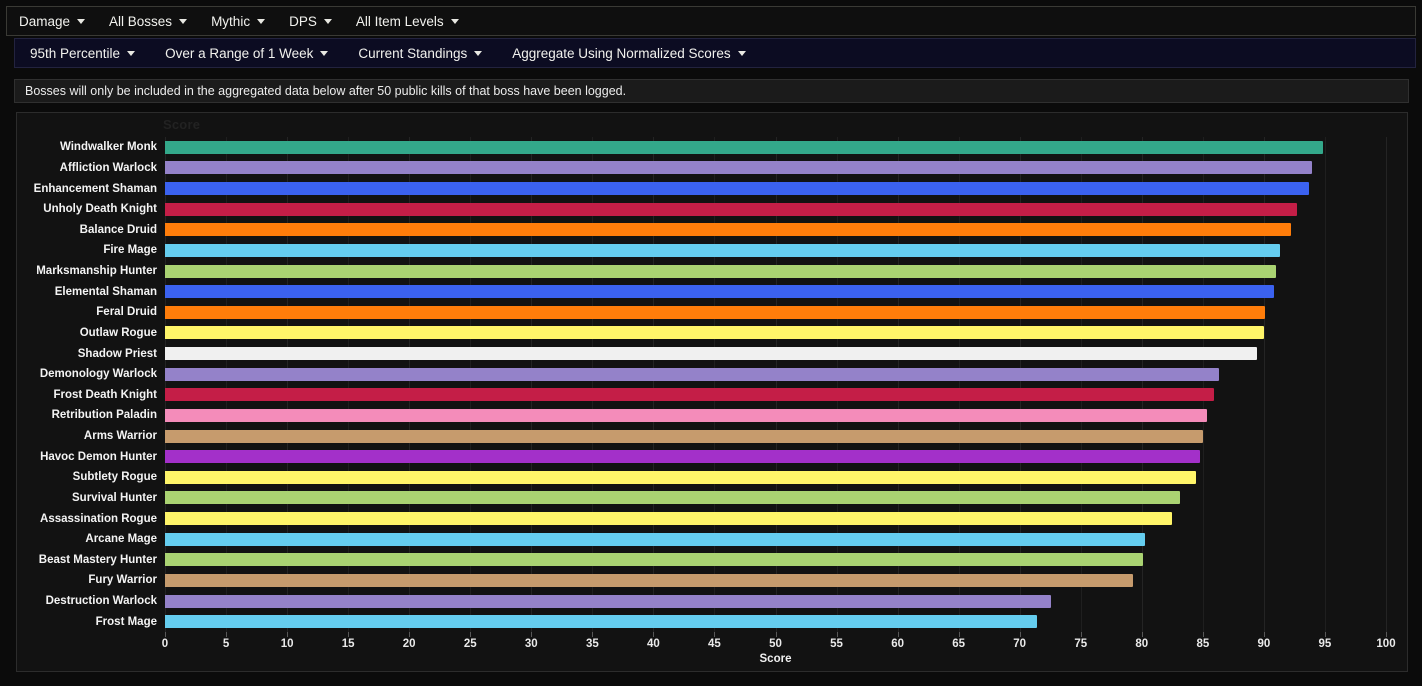 The image size is (1422, 686). I want to click on bar-row: Enhancement Shaman, so click(710, 189).